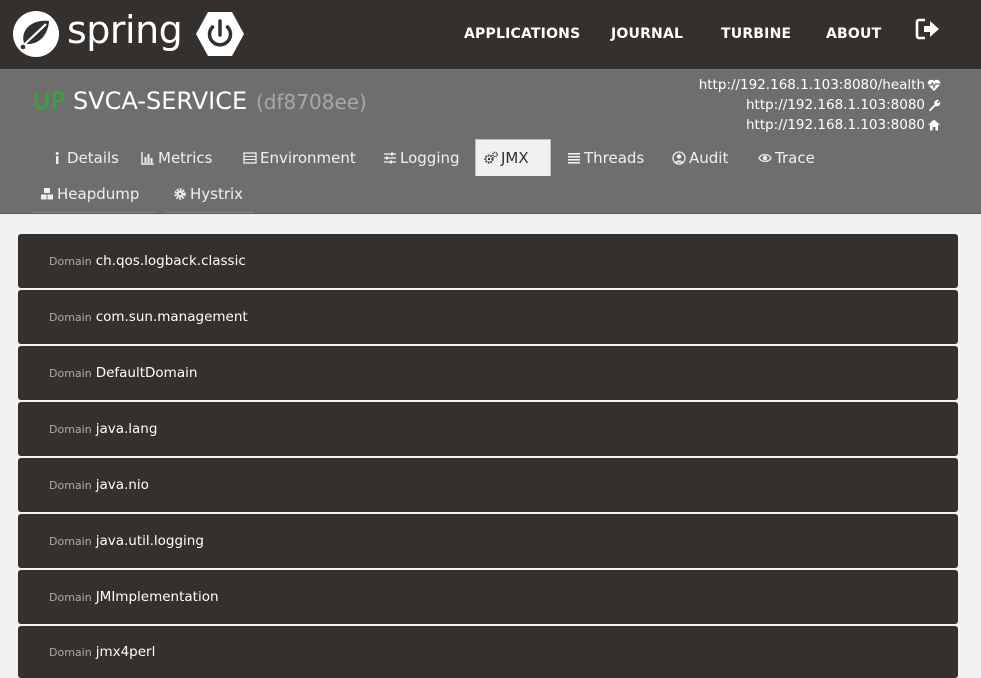 This screenshot has width=981, height=678. Describe the element at coordinates (125, 30) in the screenshot. I see `brand-name: spring` at that location.